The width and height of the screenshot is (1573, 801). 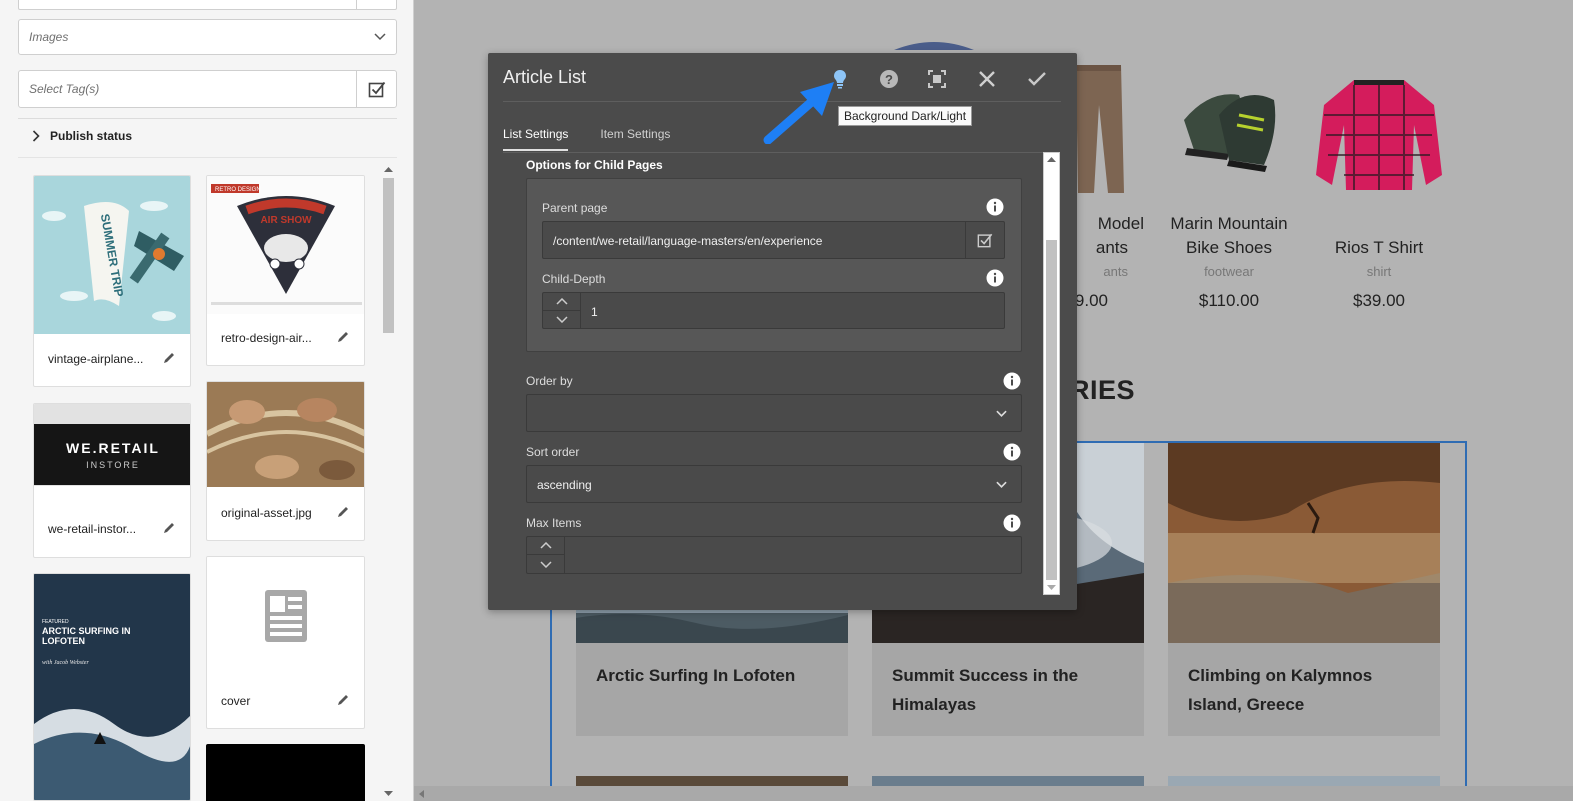 I want to click on help-button: ?, so click(x=889, y=79).